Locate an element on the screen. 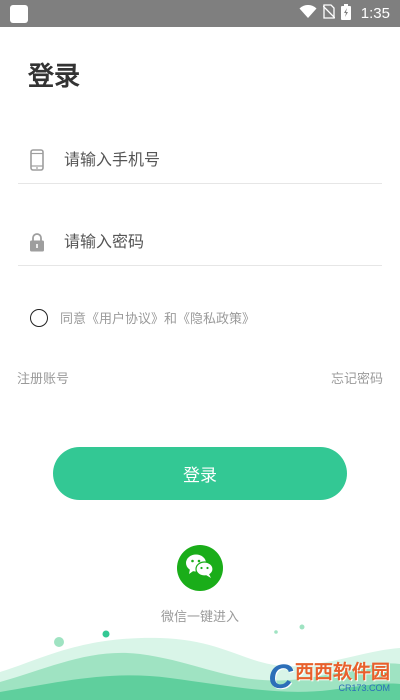 Image resolution: width=400 pixels, height=700 pixels. app-icon is located at coordinates (19, 13).